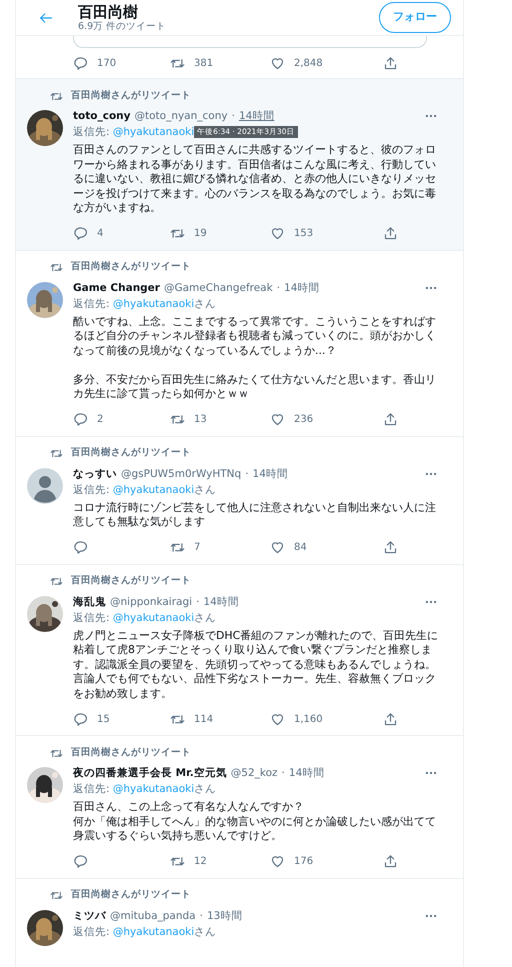 This screenshot has height=967, width=512. Describe the element at coordinates (89, 602) in the screenshot. I see `user-name: 海乱鬼` at that location.